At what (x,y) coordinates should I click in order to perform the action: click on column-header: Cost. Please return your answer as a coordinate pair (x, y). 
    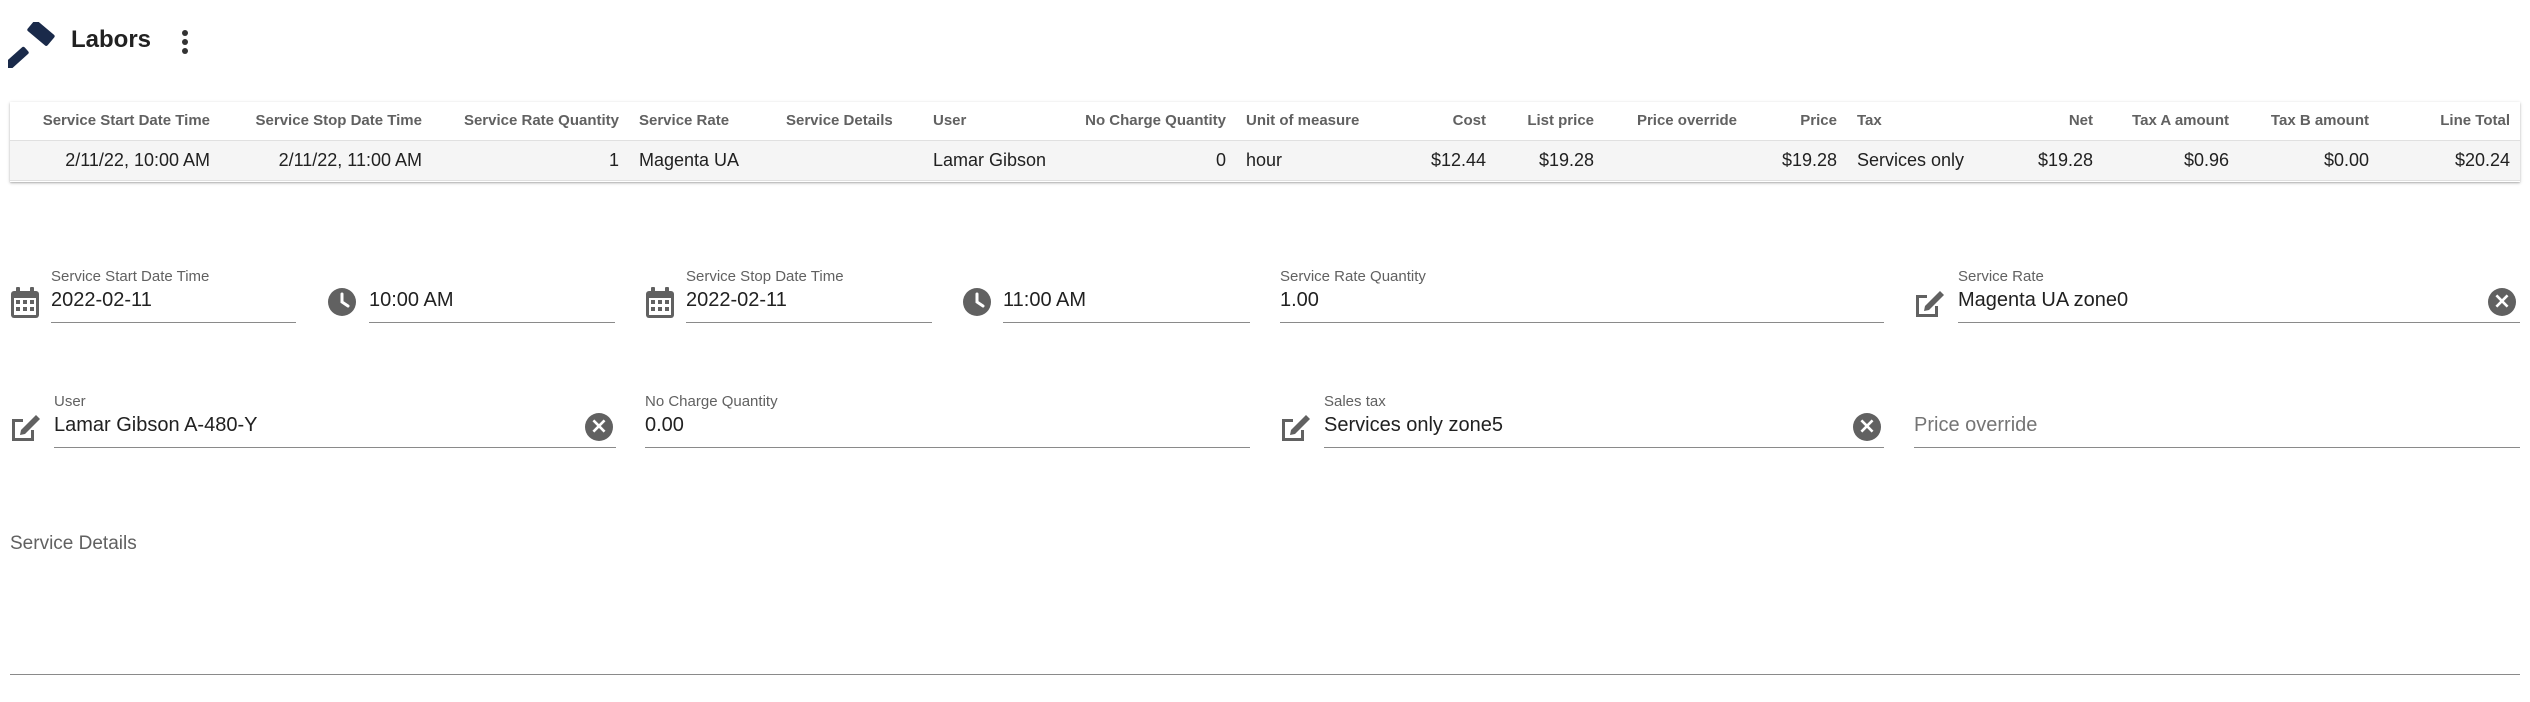
    Looking at the image, I should click on (1440, 121).